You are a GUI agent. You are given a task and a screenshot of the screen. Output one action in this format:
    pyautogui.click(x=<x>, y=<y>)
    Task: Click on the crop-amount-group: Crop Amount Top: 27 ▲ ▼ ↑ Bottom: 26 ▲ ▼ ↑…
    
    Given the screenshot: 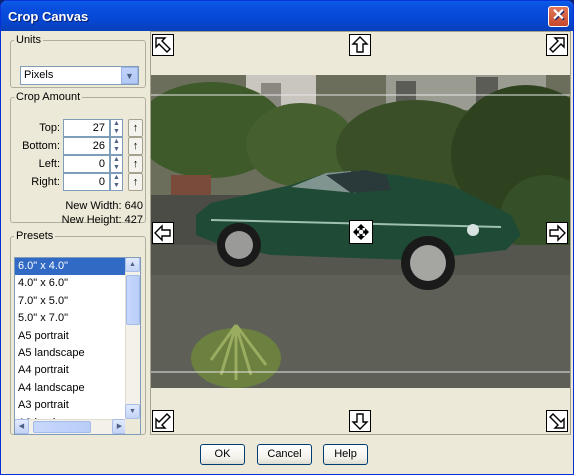 What is the action you would take?
    pyautogui.click(x=78, y=158)
    